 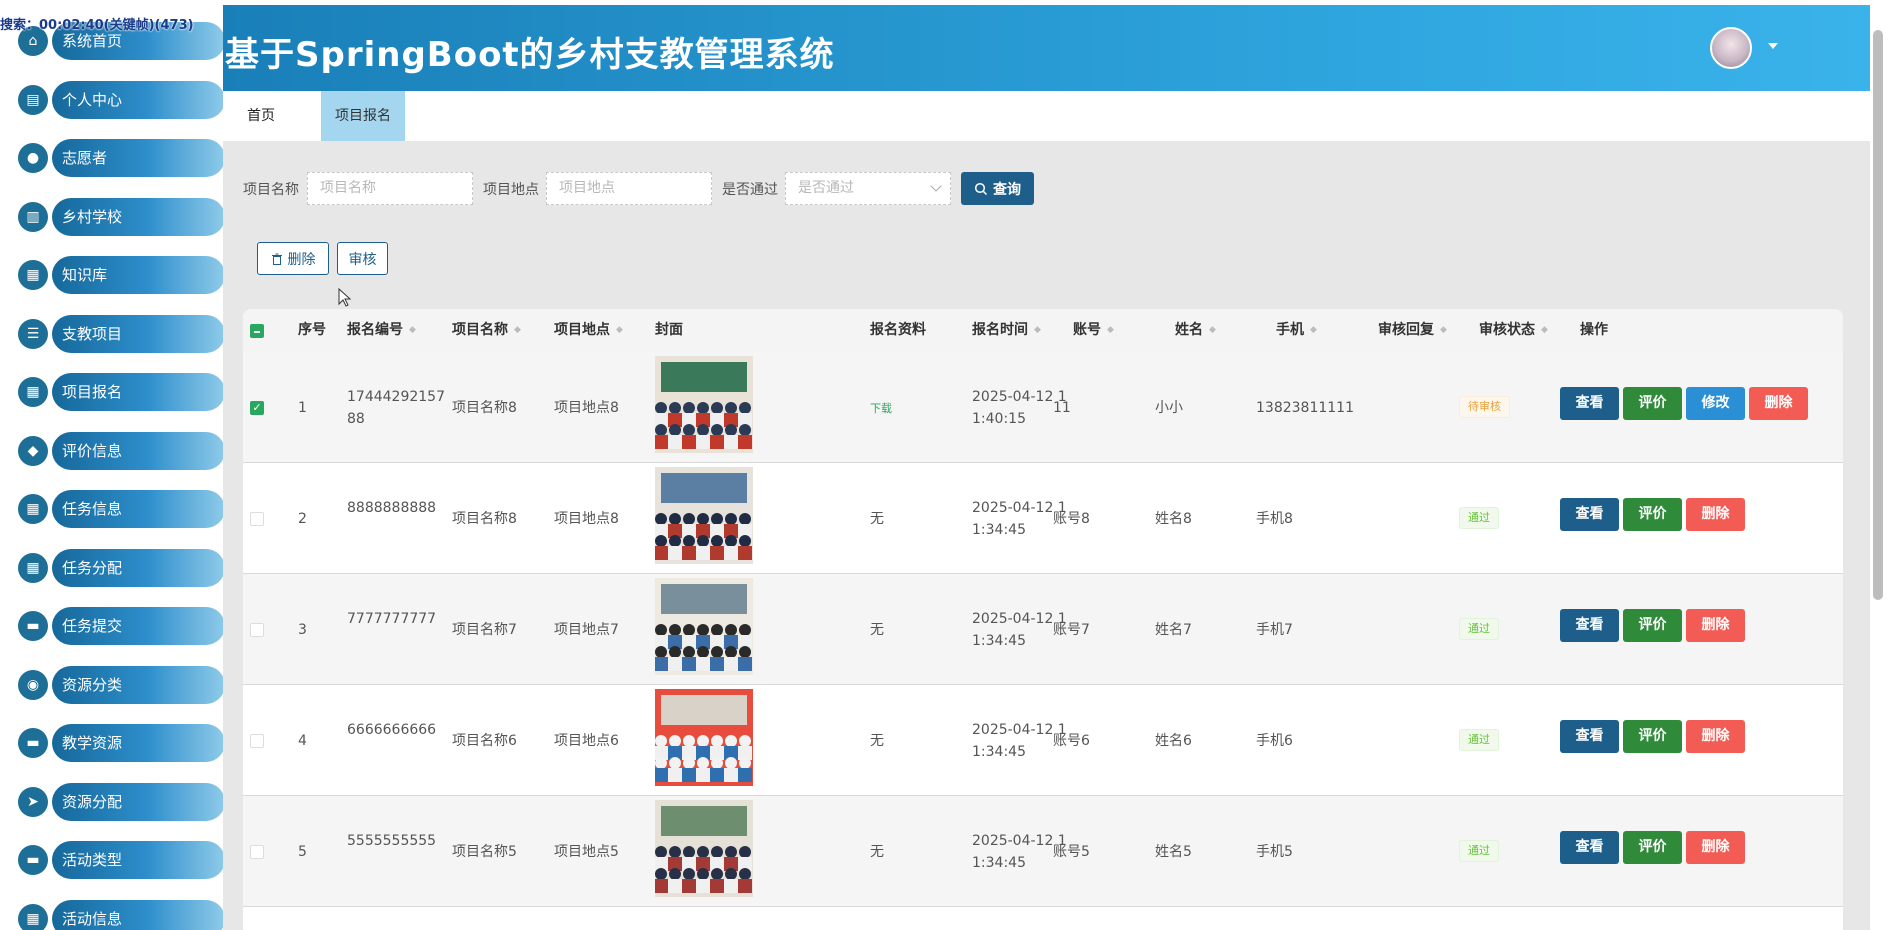 I want to click on batch-audit-button: 审核, so click(x=362, y=258).